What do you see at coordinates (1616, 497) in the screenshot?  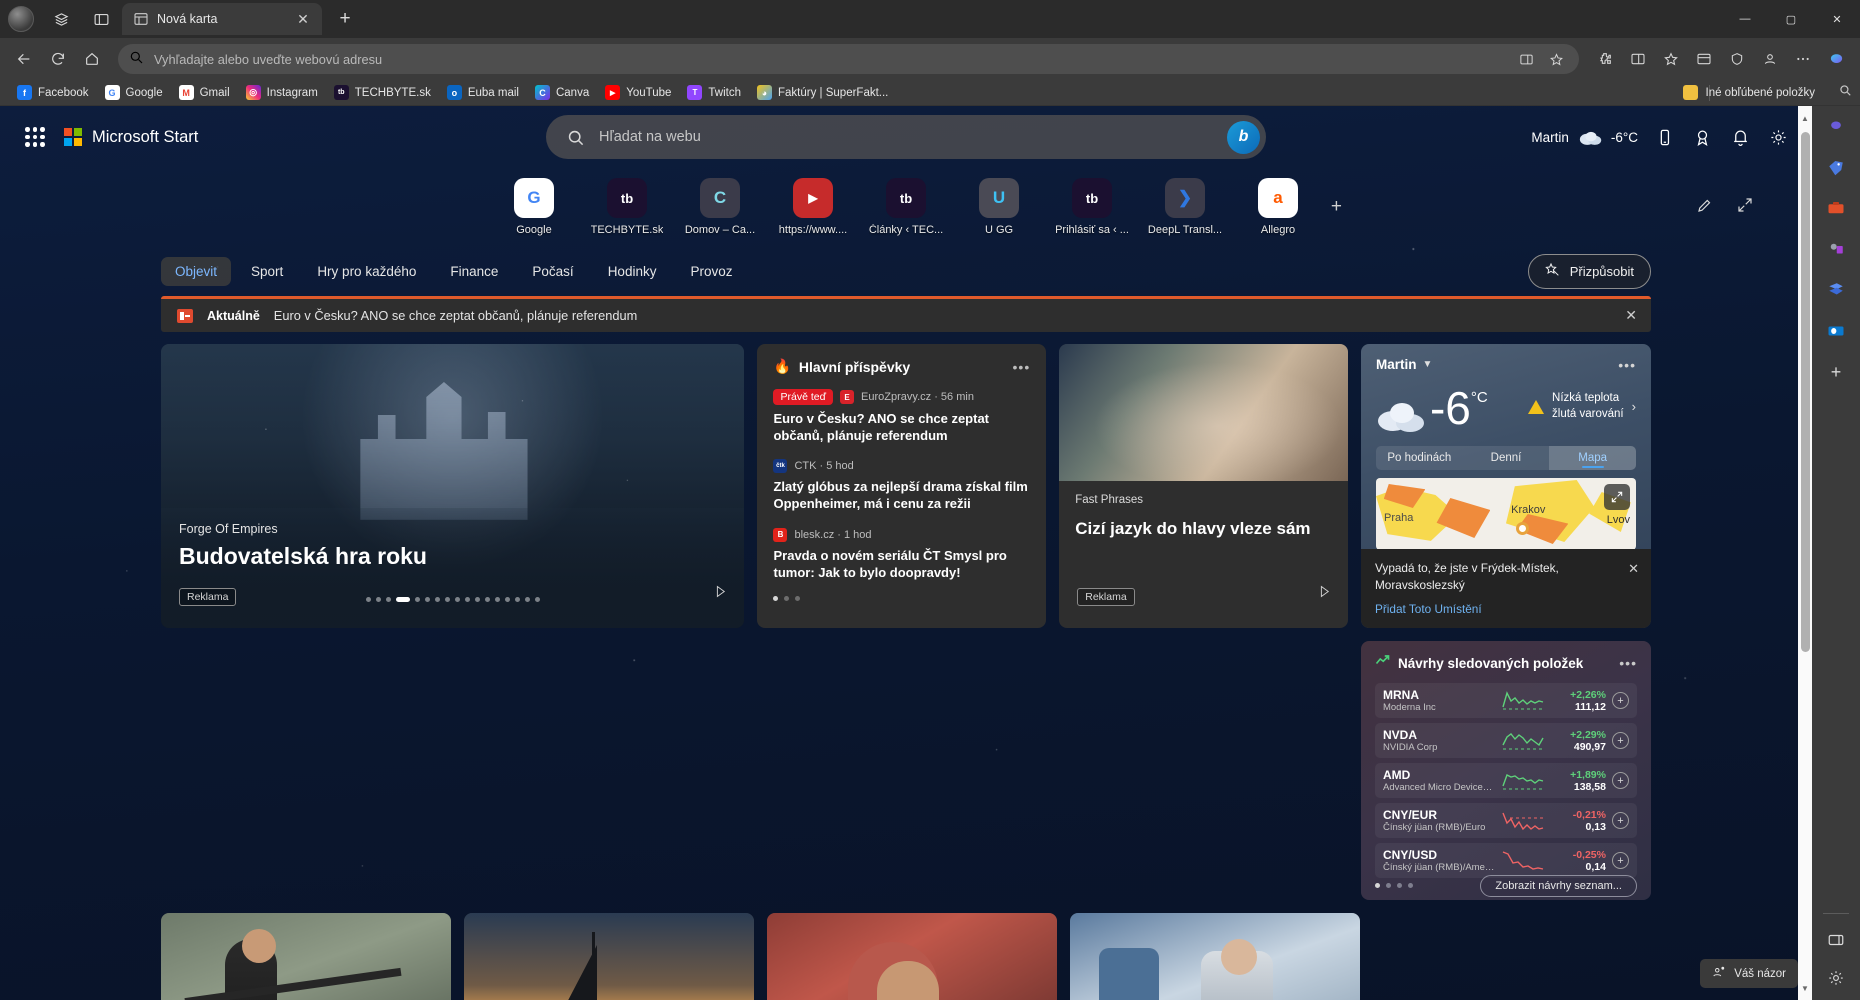 I see `expand-map-icon` at bounding box center [1616, 497].